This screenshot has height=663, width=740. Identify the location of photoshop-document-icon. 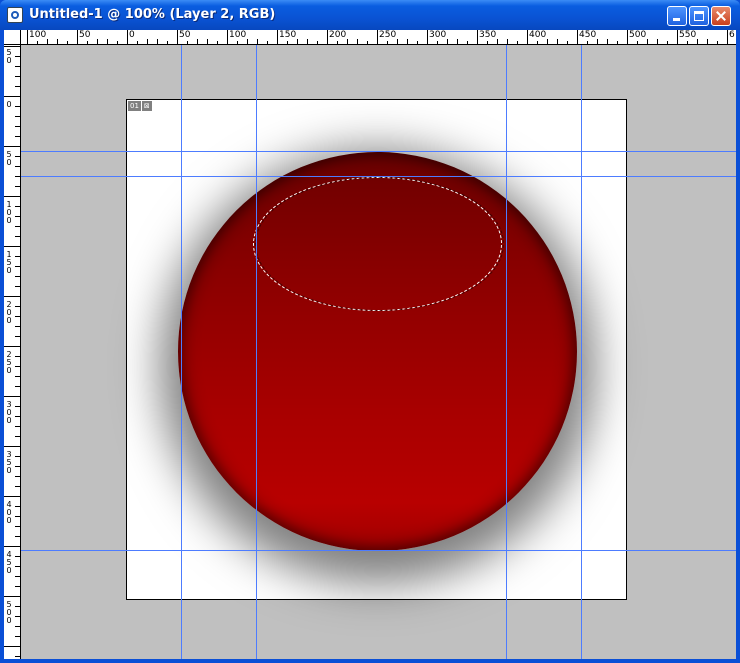
(15, 15).